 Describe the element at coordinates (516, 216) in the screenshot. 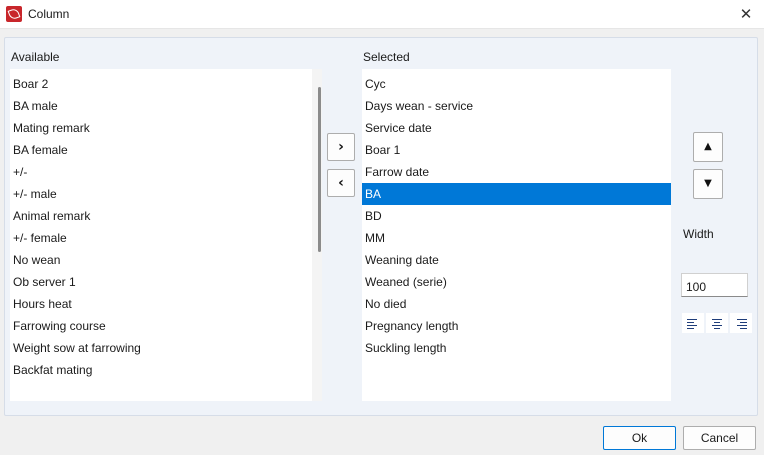

I see `list-item: BD` at that location.